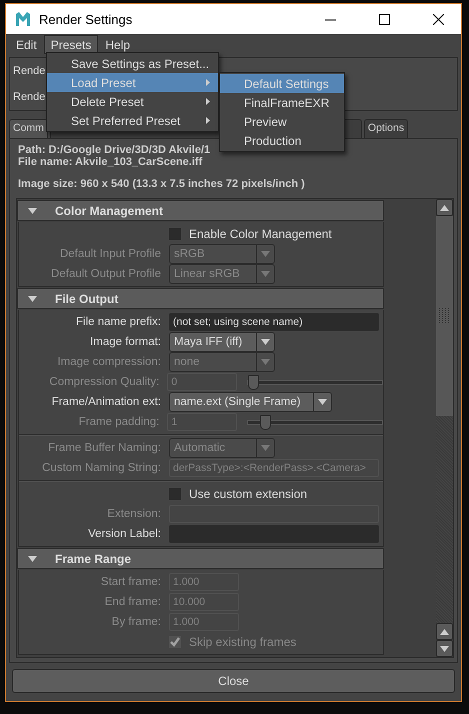 The image size is (469, 714). What do you see at coordinates (28, 128) in the screenshot?
I see `tab: Comm` at bounding box center [28, 128].